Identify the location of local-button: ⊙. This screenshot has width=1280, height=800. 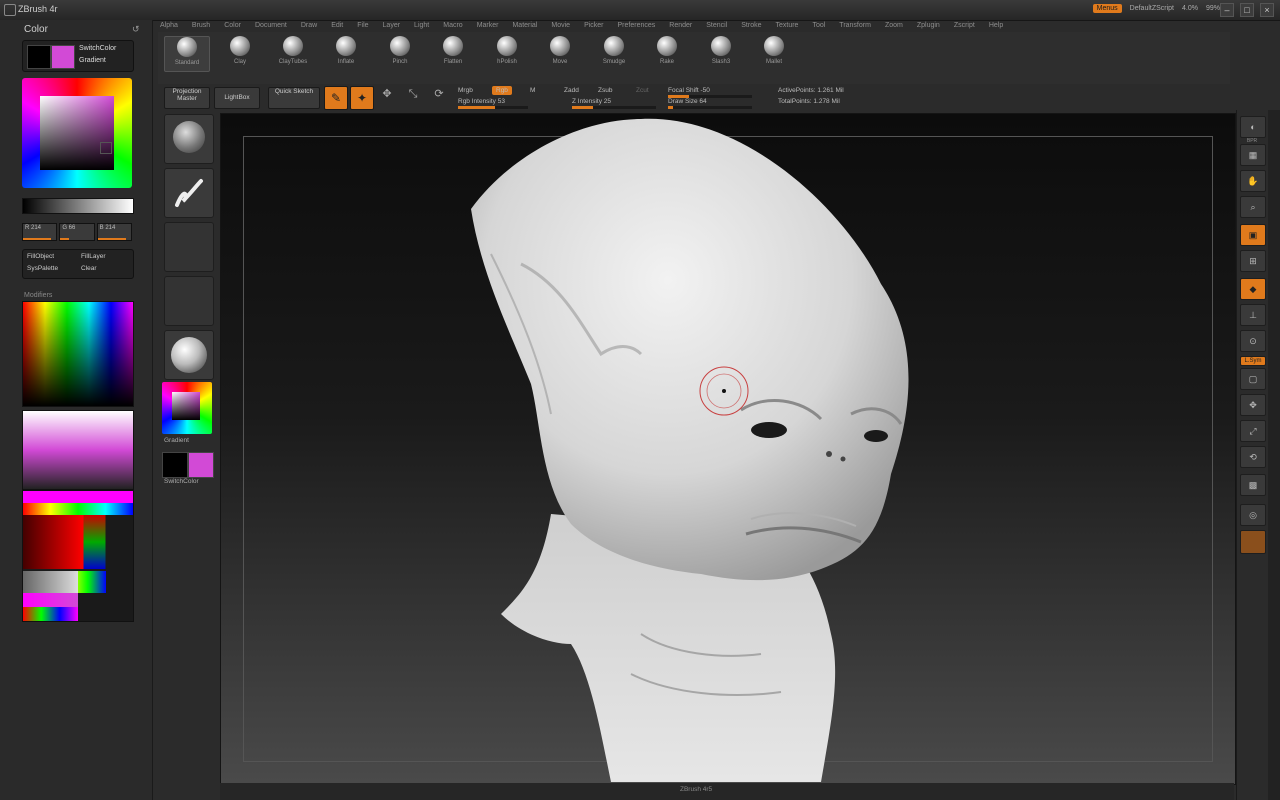
(1253, 341).